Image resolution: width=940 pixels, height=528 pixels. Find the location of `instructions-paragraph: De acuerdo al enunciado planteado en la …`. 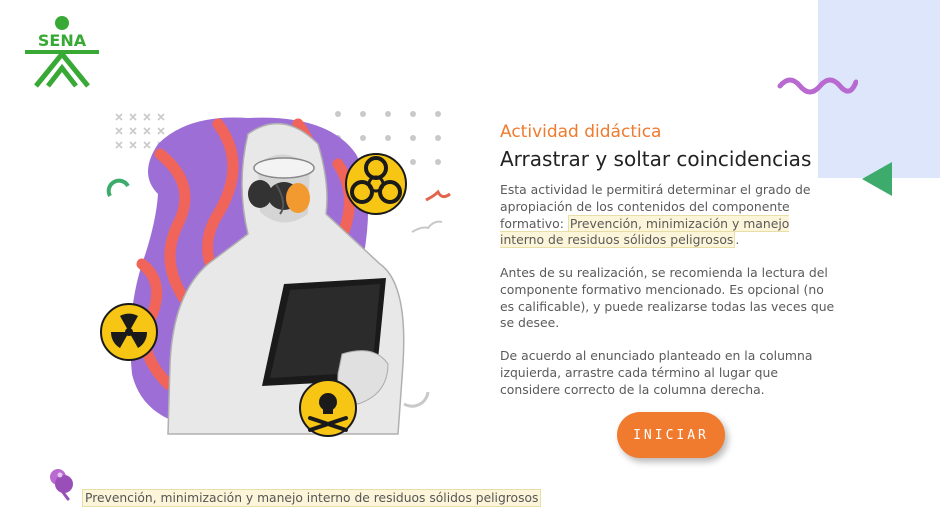

instructions-paragraph: De acuerdo al enunciado planteado en la … is located at coordinates (656, 372).